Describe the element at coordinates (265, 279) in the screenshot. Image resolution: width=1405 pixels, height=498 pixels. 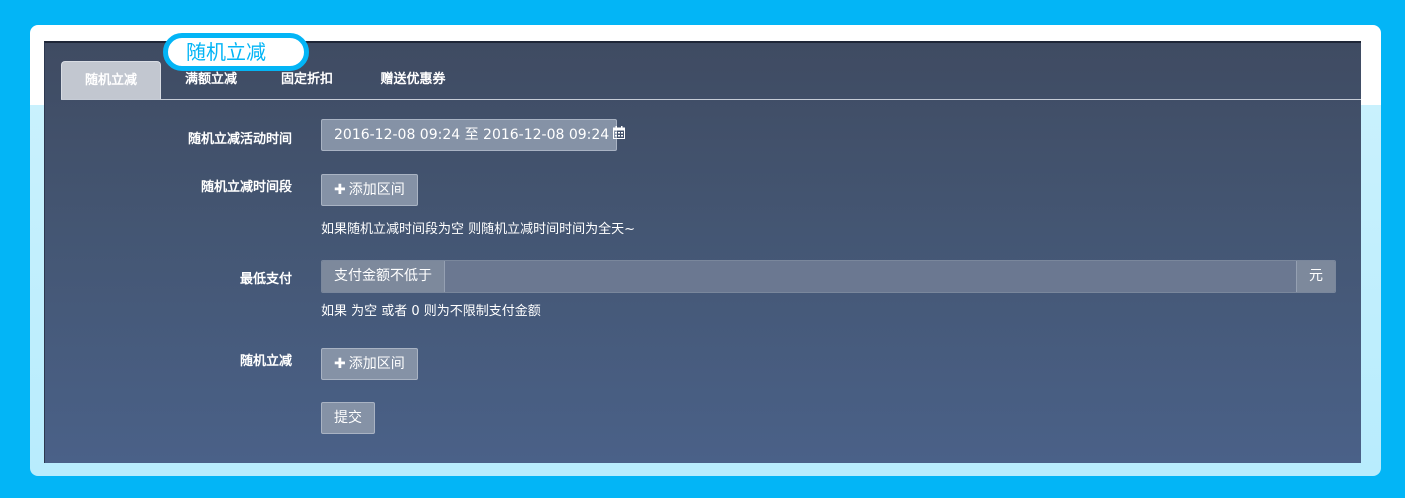
I see `min-pay-label: 最低支付` at that location.